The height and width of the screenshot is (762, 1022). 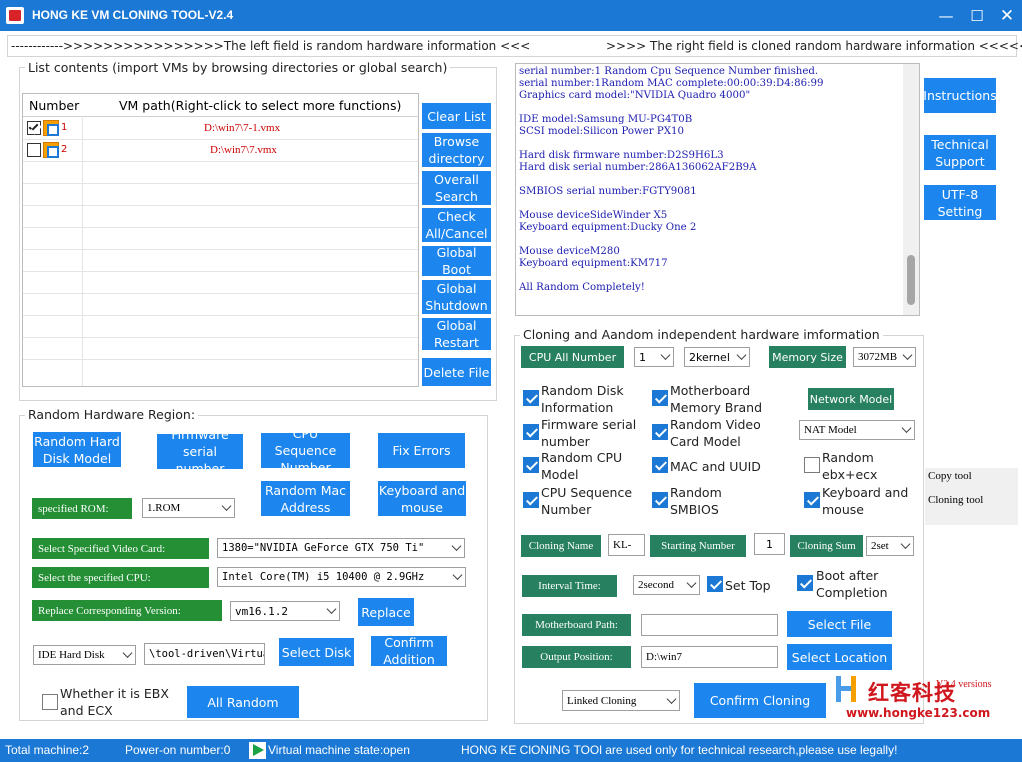 What do you see at coordinates (884, 357) in the screenshot?
I see `memory-select: 3072MB` at bounding box center [884, 357].